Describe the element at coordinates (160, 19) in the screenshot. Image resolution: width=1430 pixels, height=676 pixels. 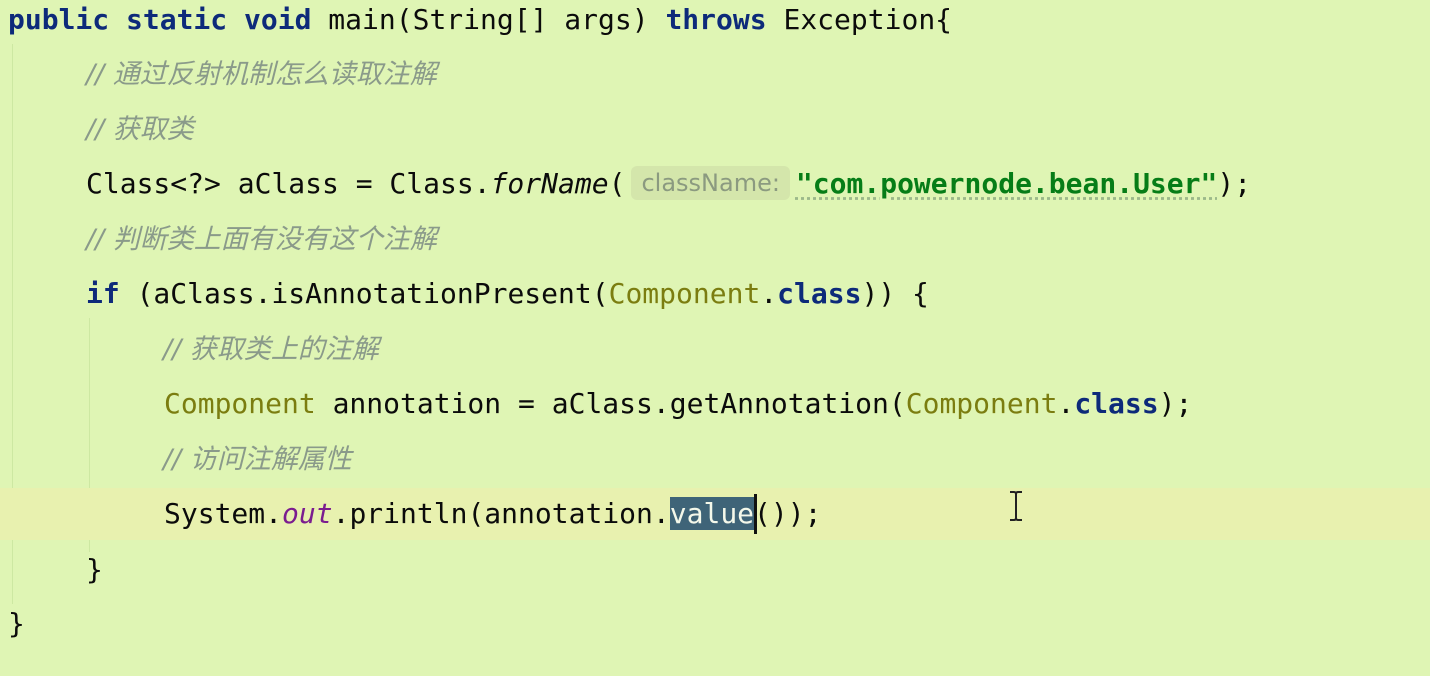
I see `keyword-public-static-void: public static void` at that location.